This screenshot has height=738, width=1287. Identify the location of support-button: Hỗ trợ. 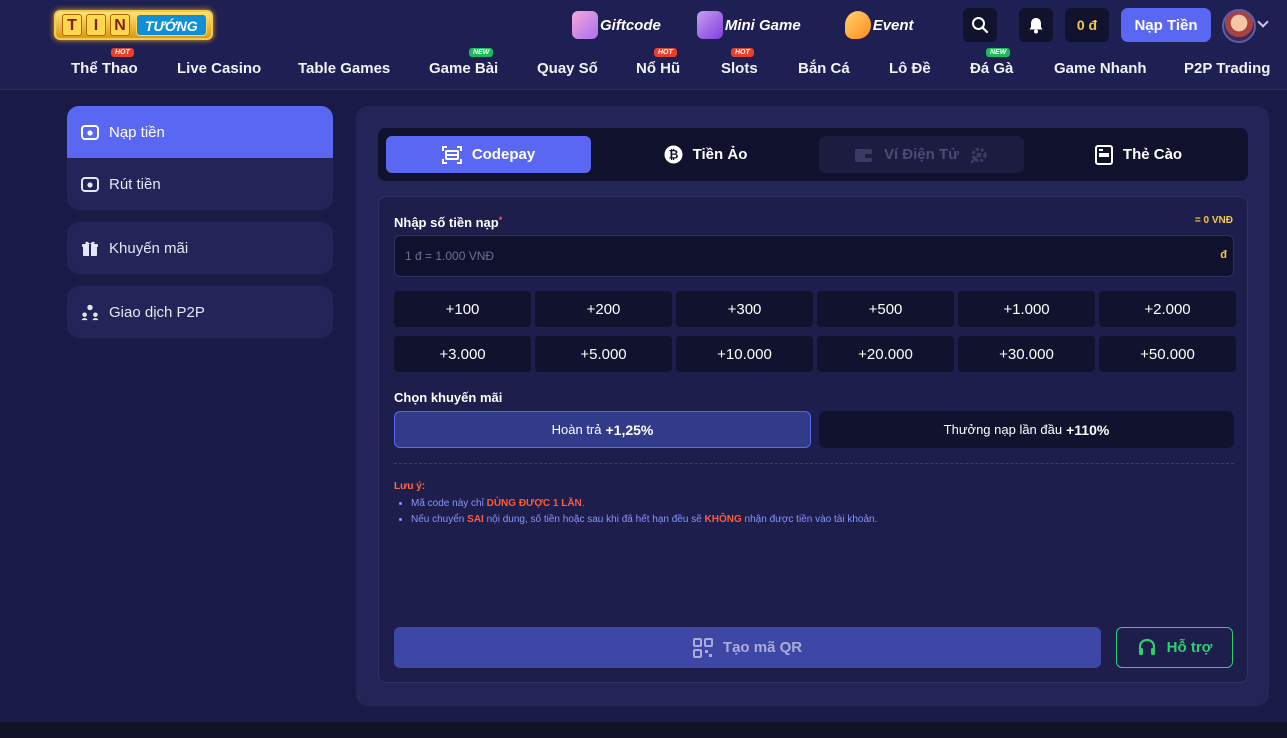
(1174, 647).